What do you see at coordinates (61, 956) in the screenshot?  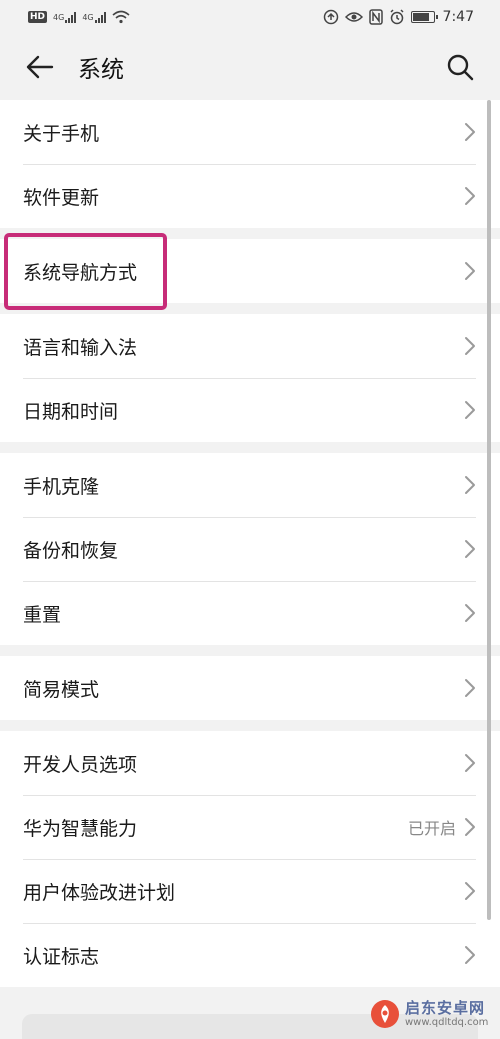 I see `settings-item-label: 认证标志` at bounding box center [61, 956].